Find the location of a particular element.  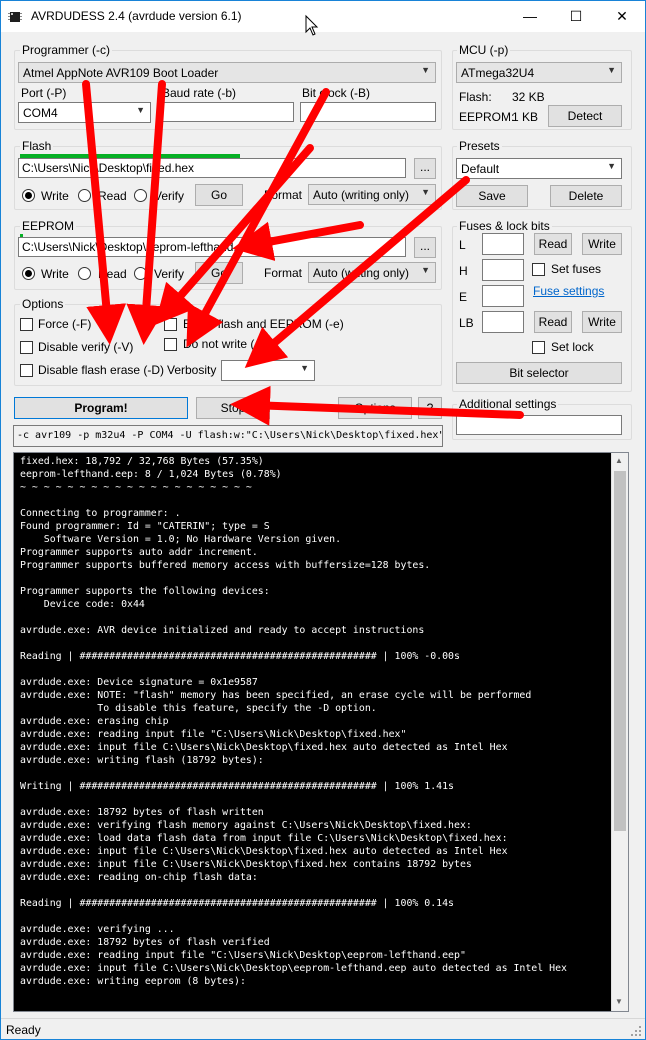

baud-input is located at coordinates (227, 112).